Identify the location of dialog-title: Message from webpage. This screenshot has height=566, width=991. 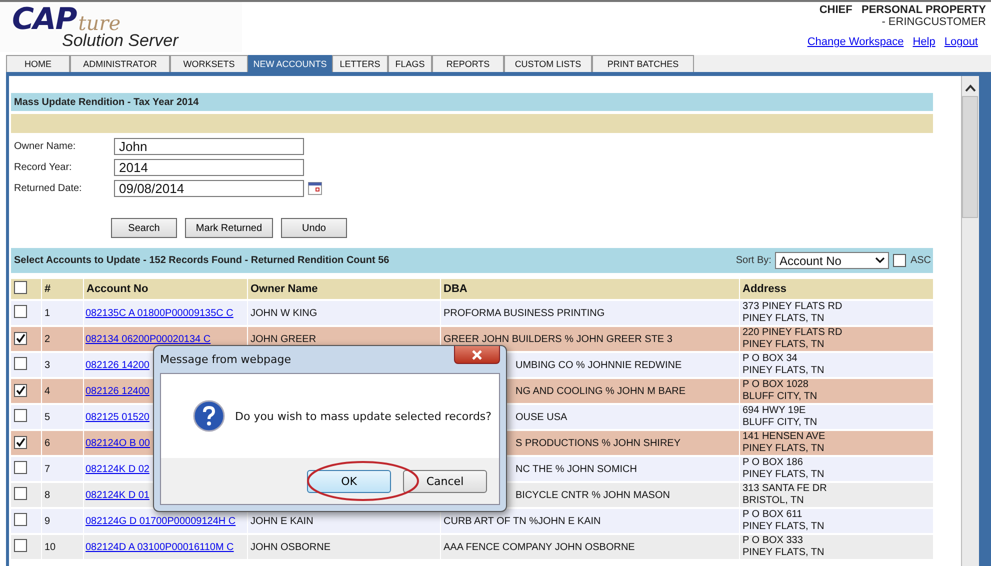
(226, 359).